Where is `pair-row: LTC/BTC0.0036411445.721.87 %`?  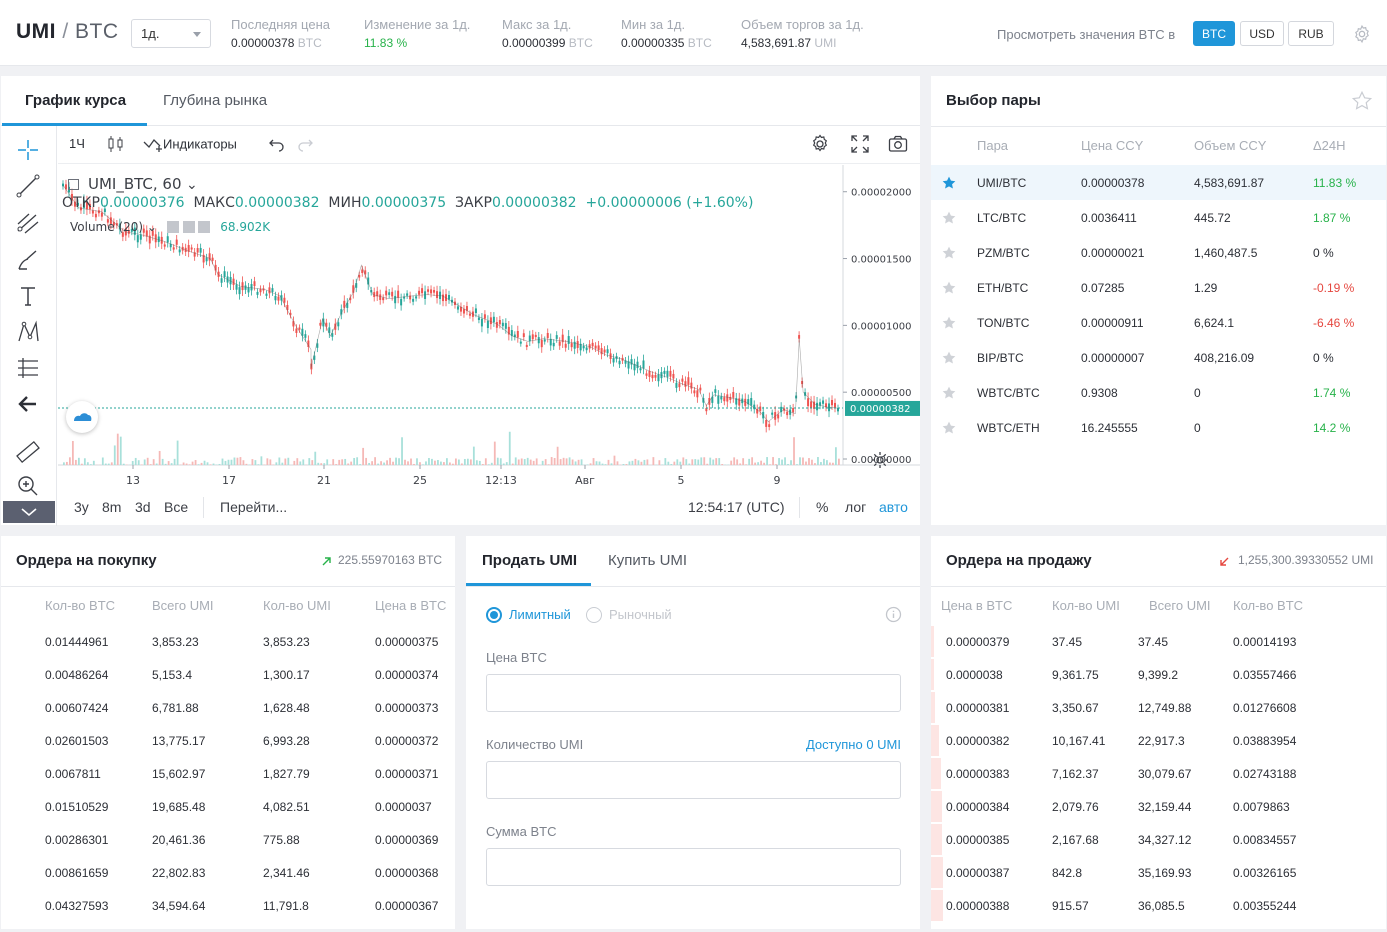
pair-row: LTC/BTC0.0036411445.721.87 % is located at coordinates (1158, 217).